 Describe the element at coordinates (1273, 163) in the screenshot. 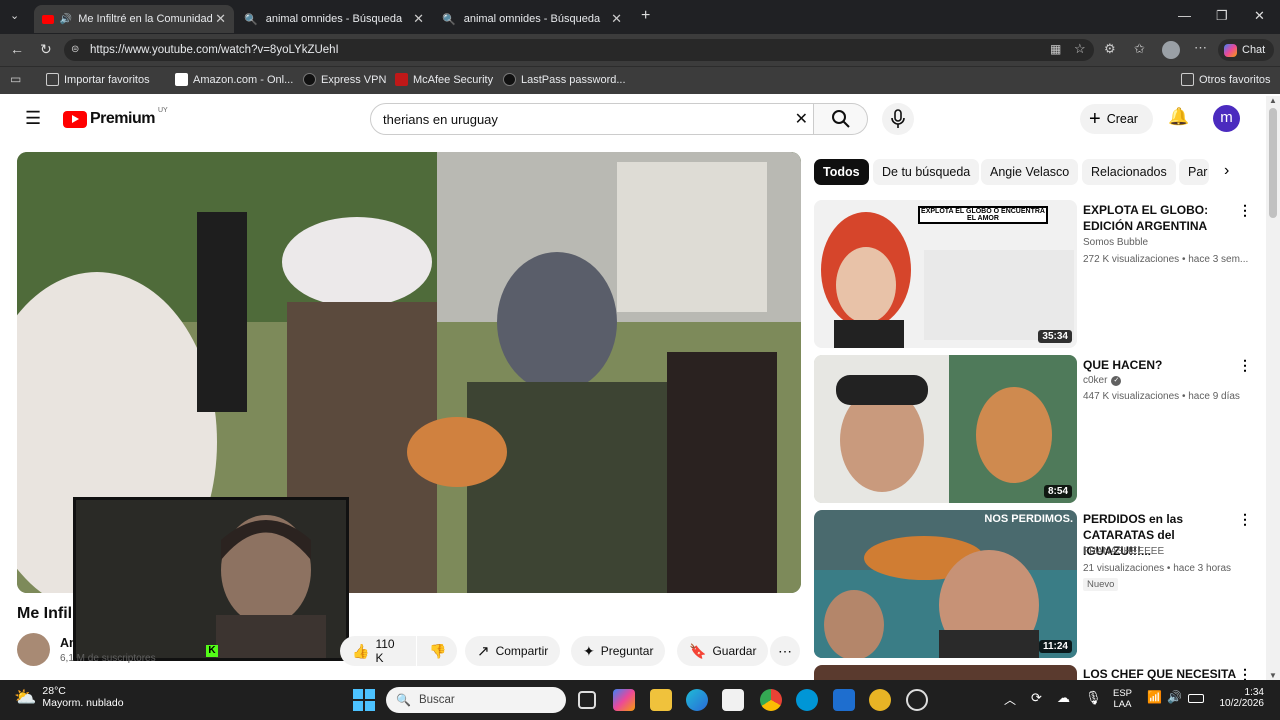

I see `scrollbar-thumb` at that location.